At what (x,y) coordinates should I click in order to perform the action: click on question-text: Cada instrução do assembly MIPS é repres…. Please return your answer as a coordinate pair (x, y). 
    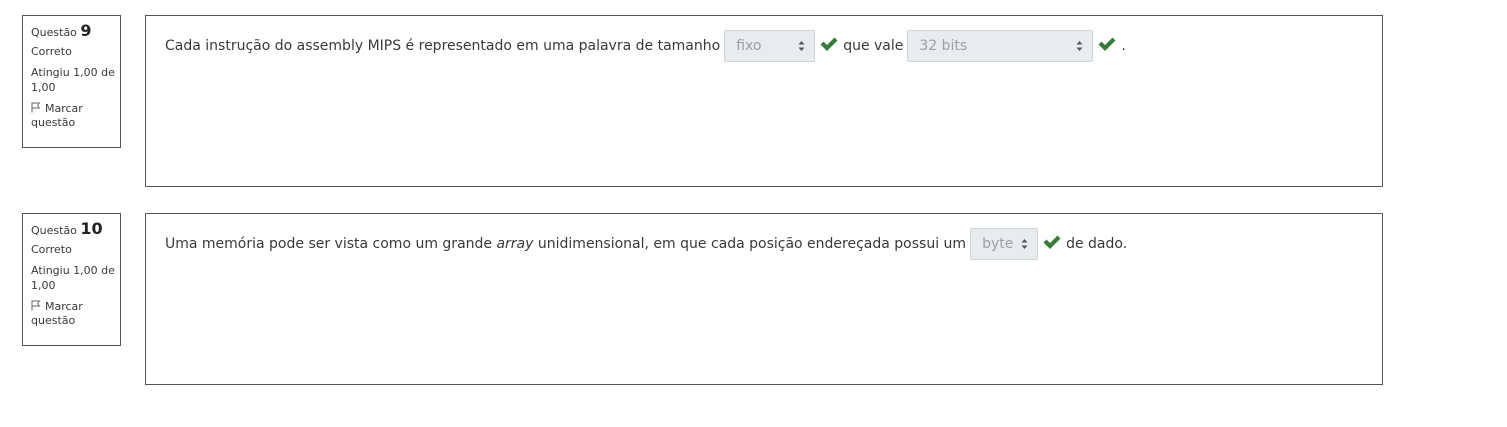
    Looking at the image, I should click on (645, 46).